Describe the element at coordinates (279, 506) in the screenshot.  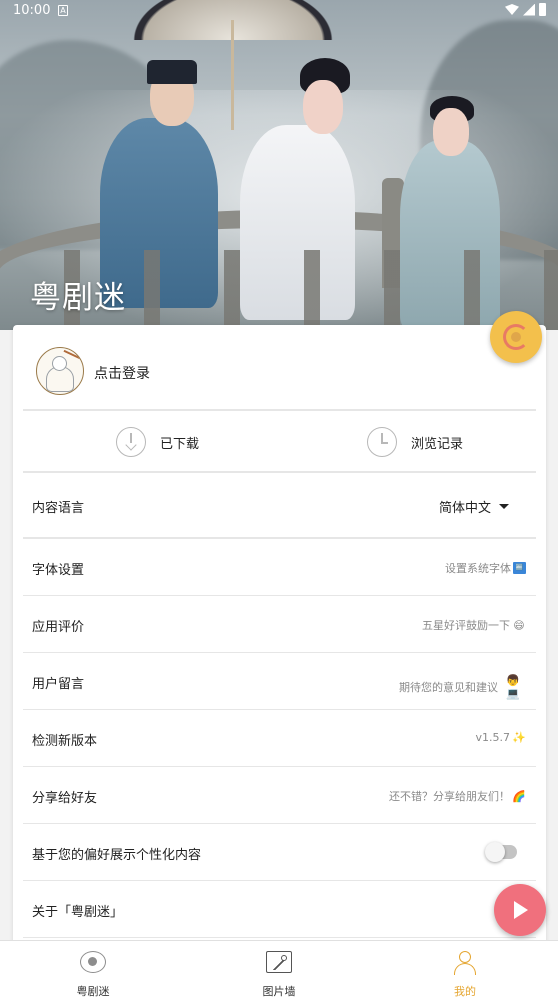
I see `content-language-row: 内容语言 简体中文` at that location.